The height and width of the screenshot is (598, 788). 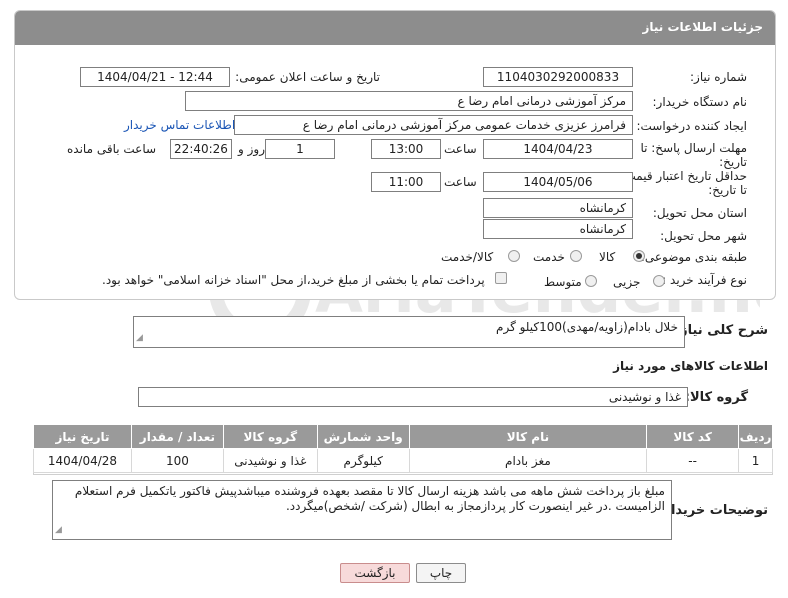 What do you see at coordinates (514, 256) in the screenshot?
I see `category-radio-goods-service` at bounding box center [514, 256].